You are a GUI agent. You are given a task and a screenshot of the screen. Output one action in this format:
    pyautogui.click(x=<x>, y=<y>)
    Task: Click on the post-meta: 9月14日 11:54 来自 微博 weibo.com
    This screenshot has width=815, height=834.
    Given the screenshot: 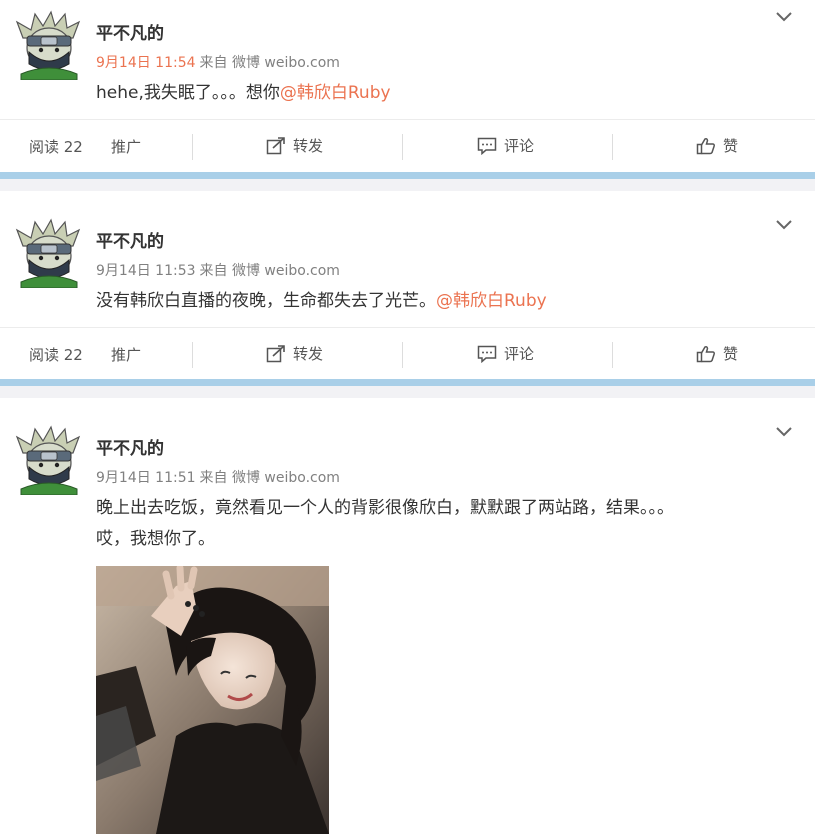 What is the action you would take?
    pyautogui.click(x=218, y=62)
    